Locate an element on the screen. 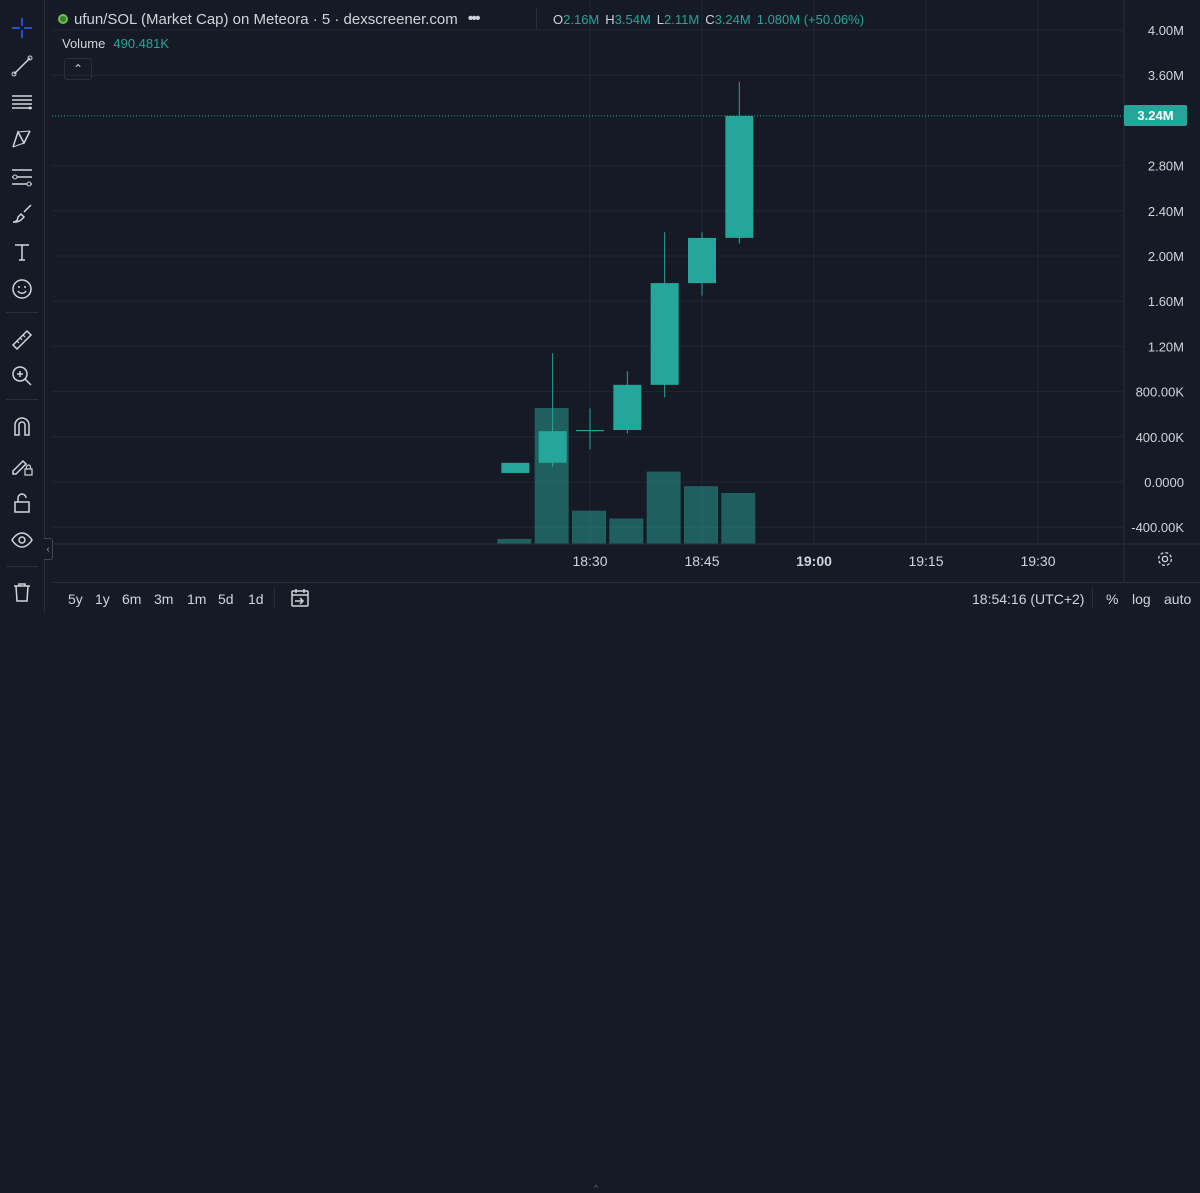 This screenshot has height=1193, width=1200. auto-scale-toggle: auto is located at coordinates (1177, 599).